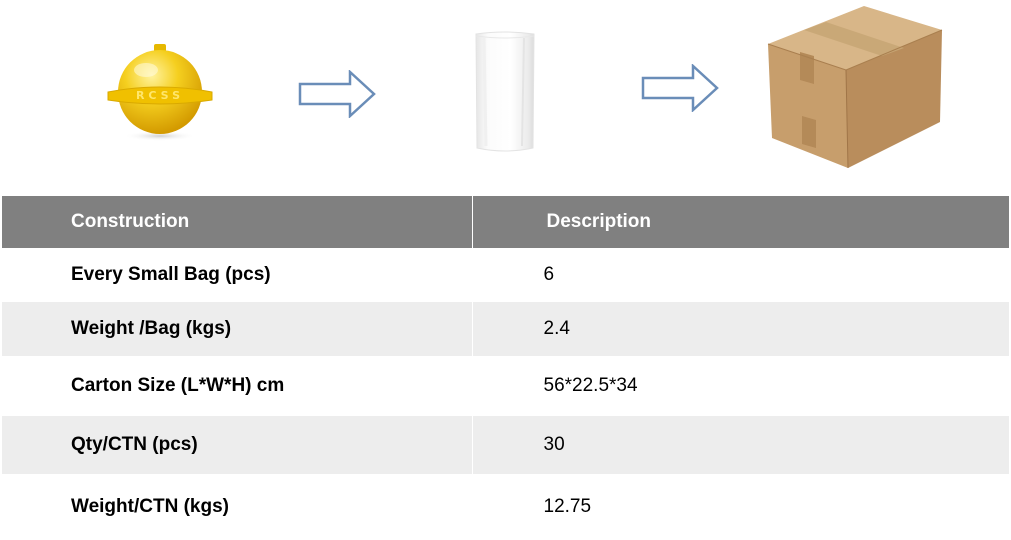  What do you see at coordinates (237, 275) in the screenshot?
I see `row-label: Every Small Bag (pcs)` at bounding box center [237, 275].